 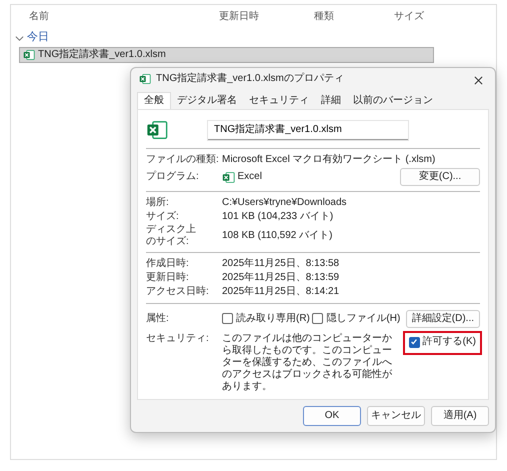 What do you see at coordinates (154, 100) in the screenshot?
I see `tab: 全般` at bounding box center [154, 100].